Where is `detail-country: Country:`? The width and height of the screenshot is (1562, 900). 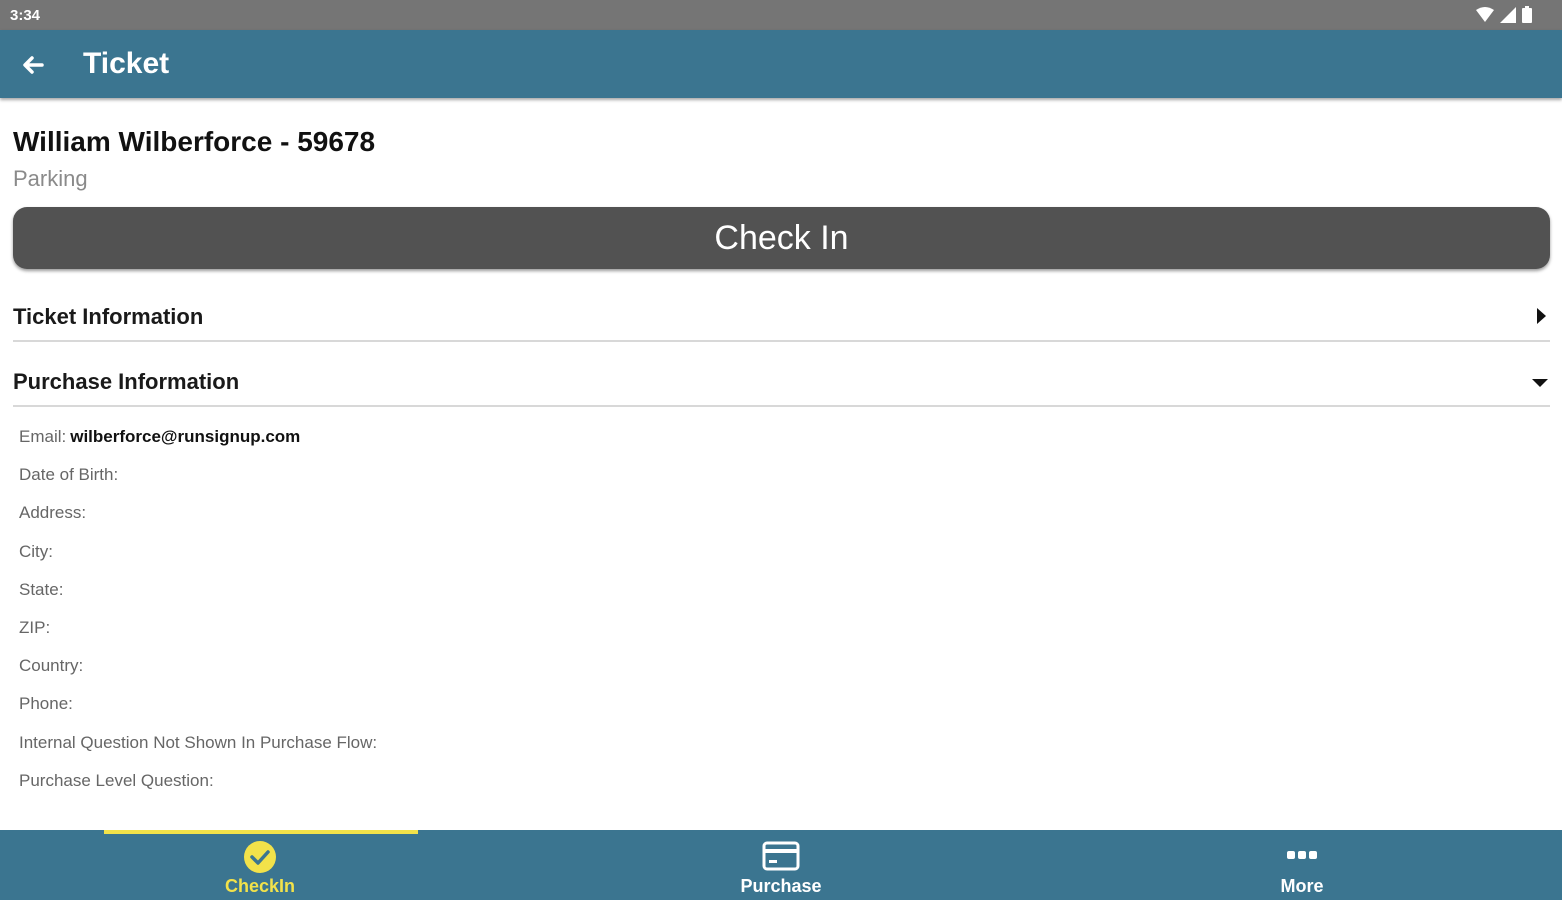
detail-country: Country: is located at coordinates (51, 666).